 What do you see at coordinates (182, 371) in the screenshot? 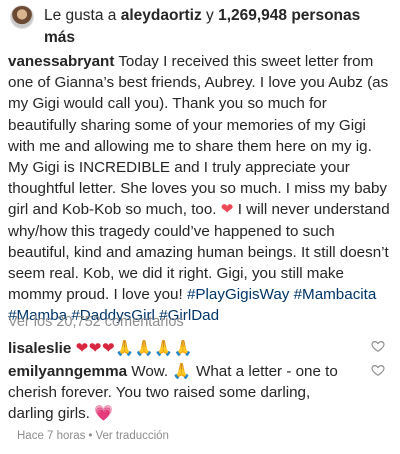
I see `praying-hands-emoji: 🙏` at bounding box center [182, 371].